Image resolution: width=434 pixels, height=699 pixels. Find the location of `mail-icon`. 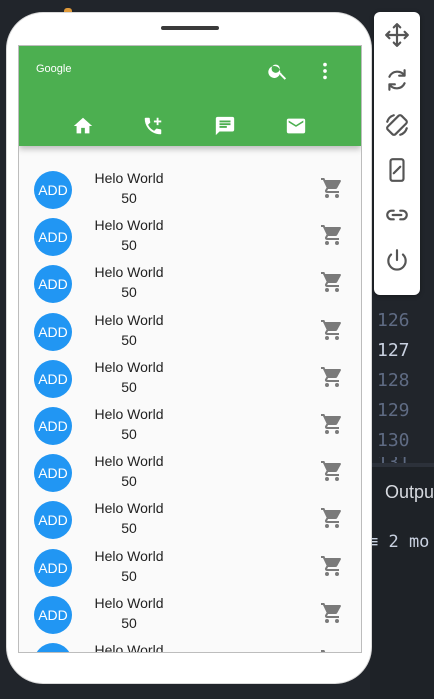

mail-icon is located at coordinates (296, 126).